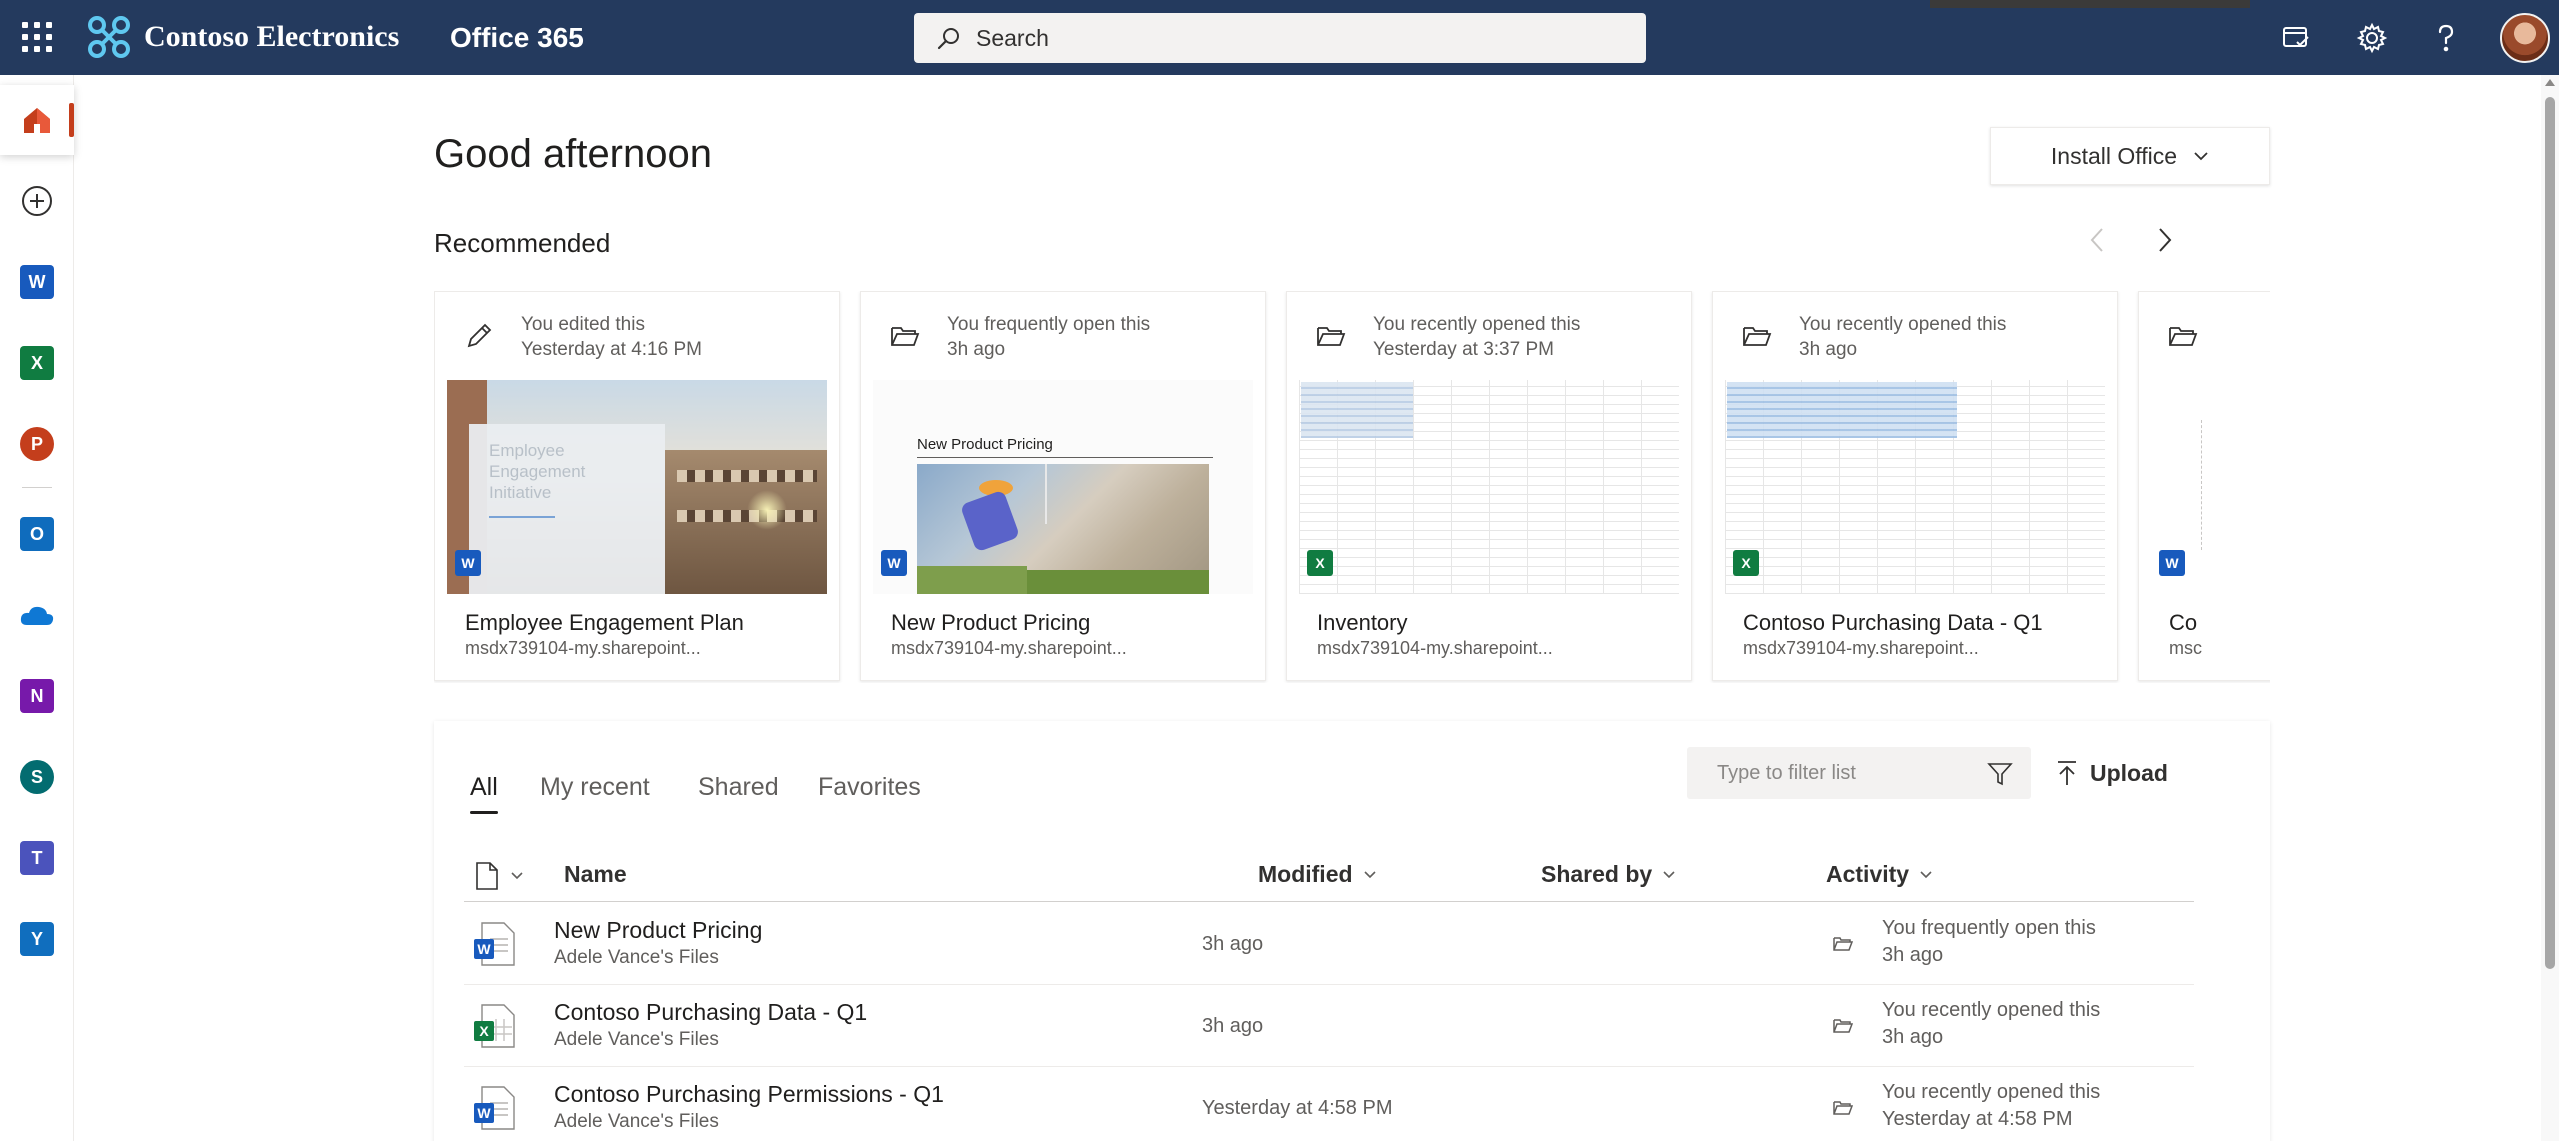 The height and width of the screenshot is (1141, 2559). Describe the element at coordinates (2000, 774) in the screenshot. I see `filter-icon` at that location.